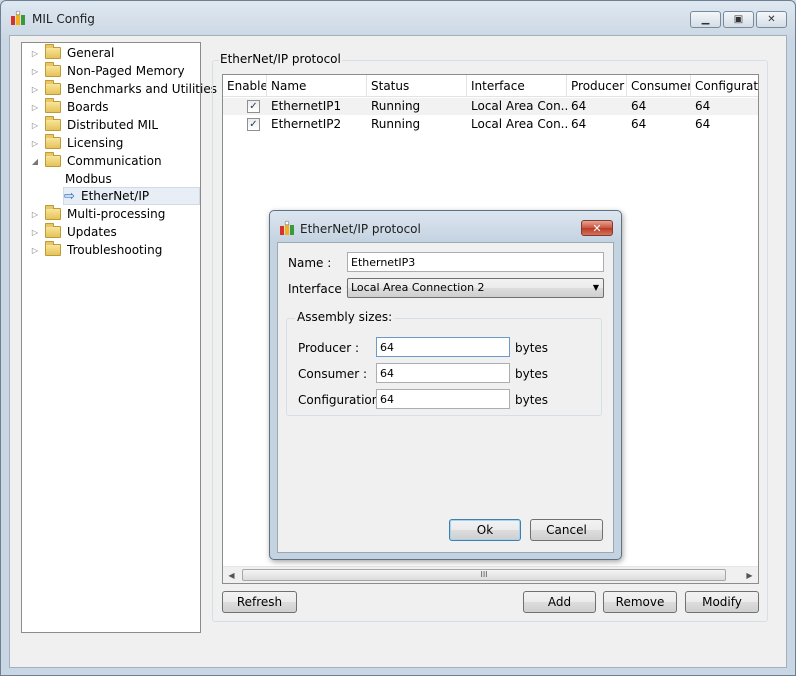  I want to click on tree-item-non-paged-memory: ▷ Non-Paged Memory, so click(107, 71).